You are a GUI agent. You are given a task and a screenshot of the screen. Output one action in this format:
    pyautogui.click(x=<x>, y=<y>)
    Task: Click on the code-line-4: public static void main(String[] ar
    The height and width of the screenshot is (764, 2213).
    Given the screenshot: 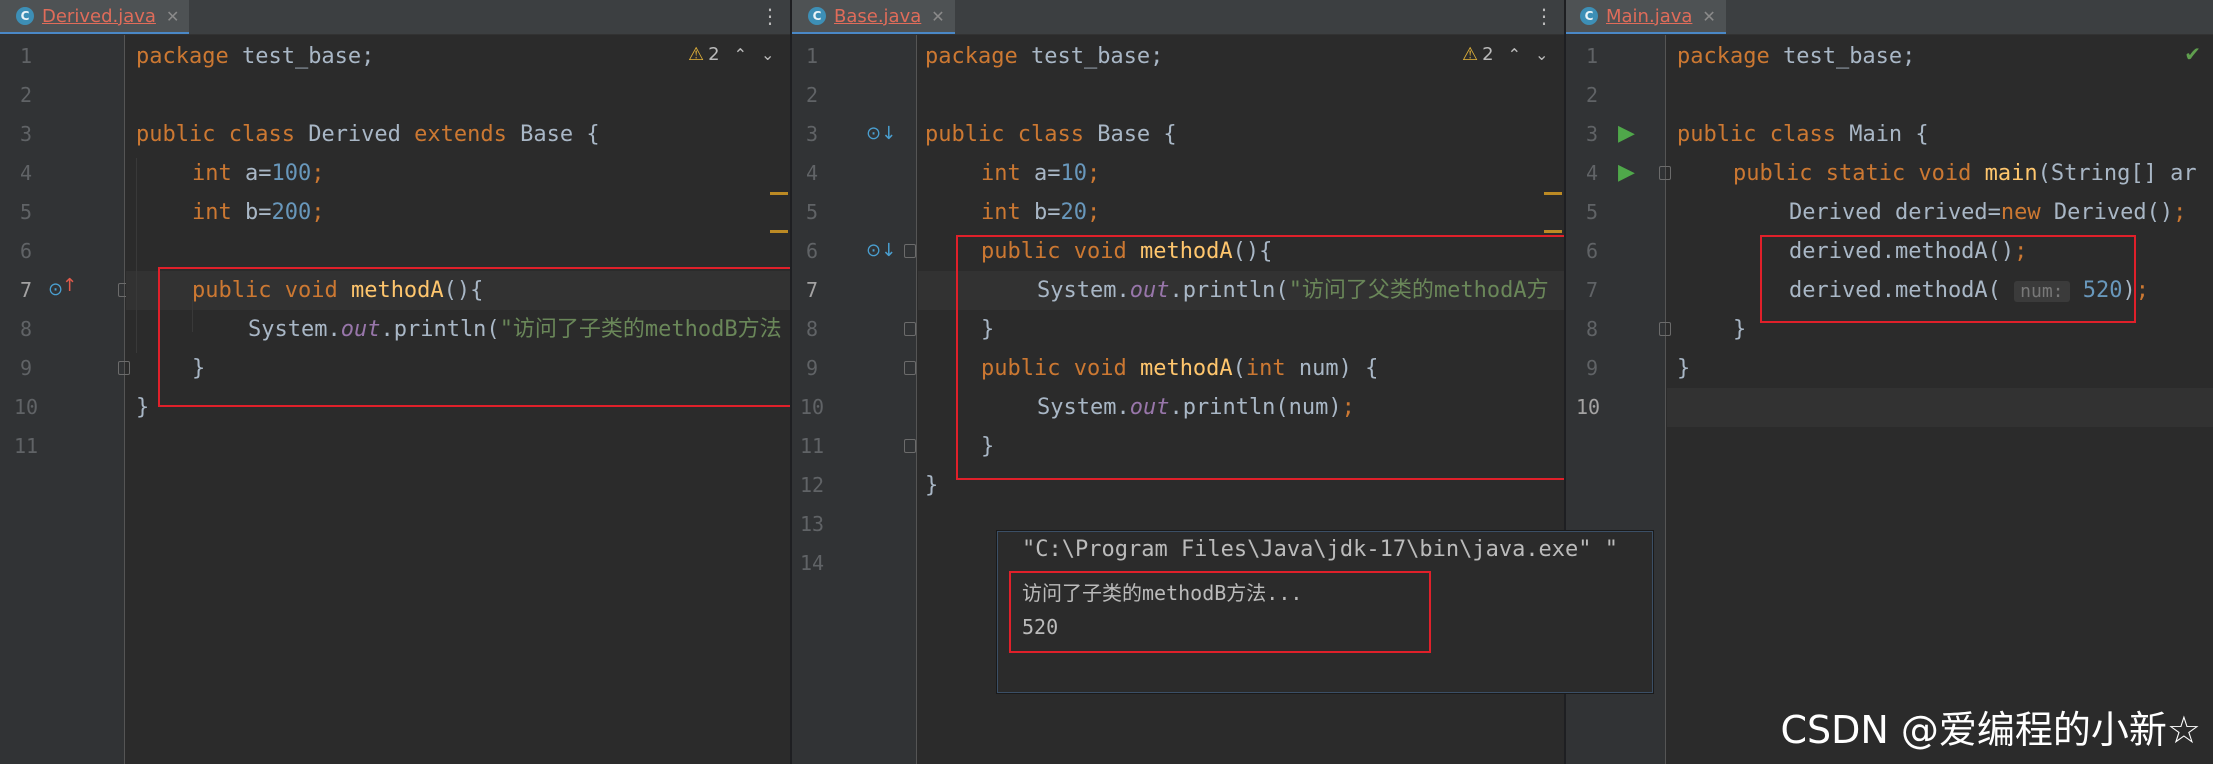 What is the action you would take?
    pyautogui.click(x=1973, y=173)
    